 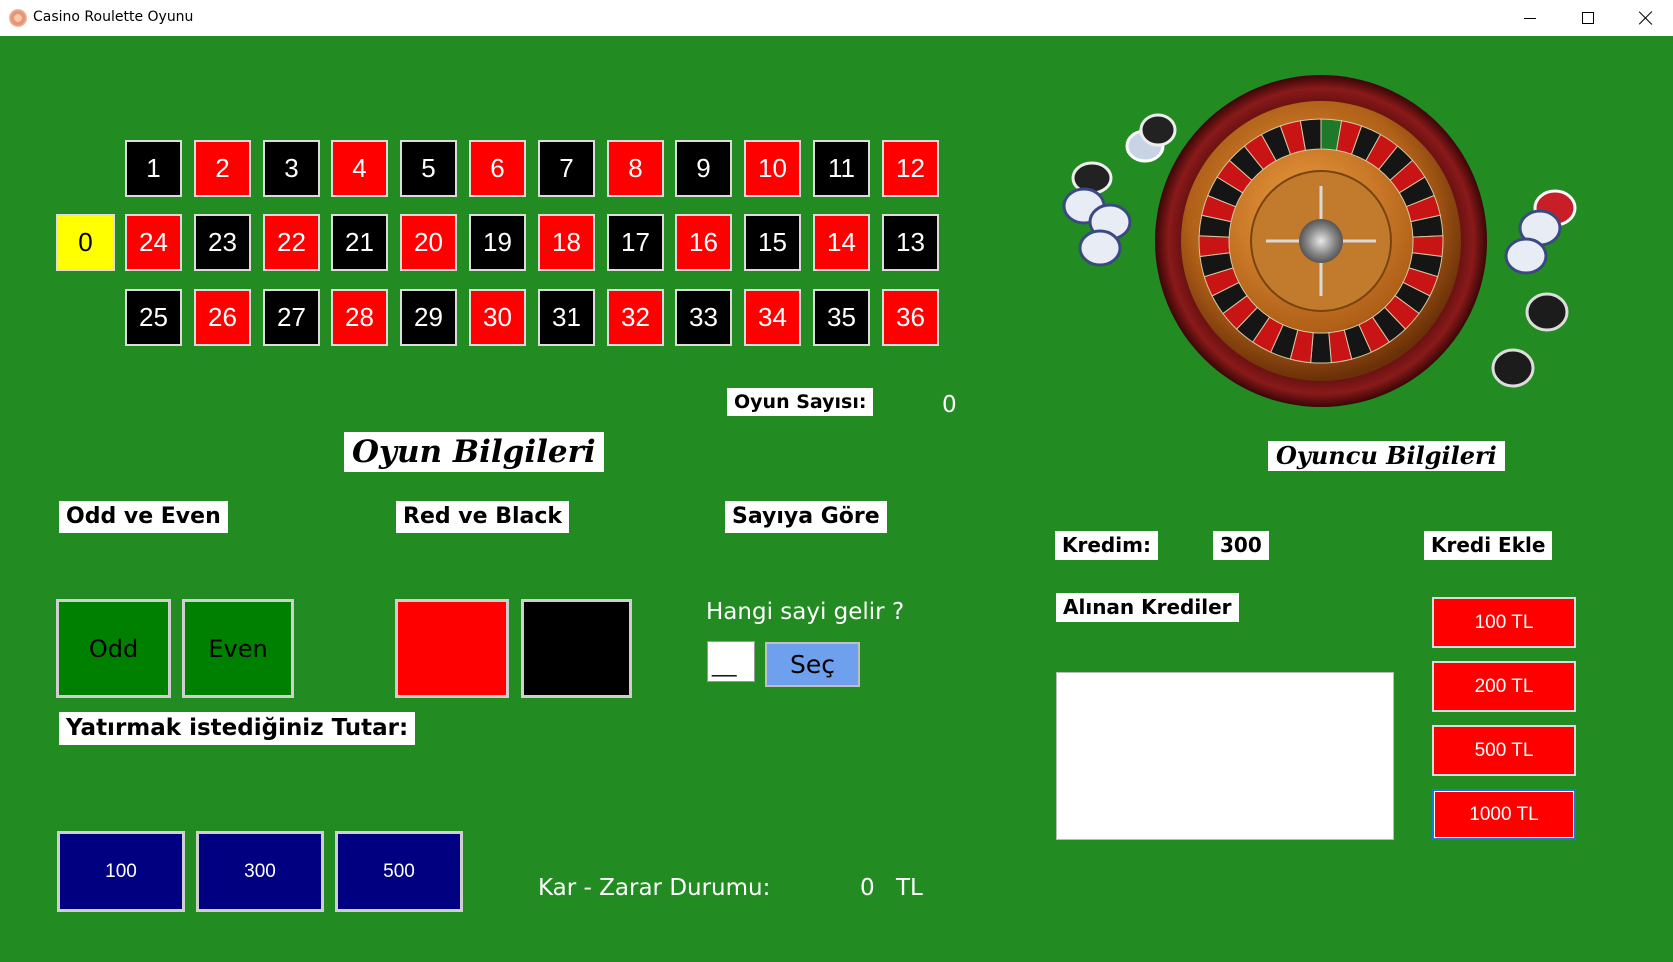 What do you see at coordinates (1386, 456) in the screenshot?
I see `player-info-title: Oyuncu Bilgileri` at bounding box center [1386, 456].